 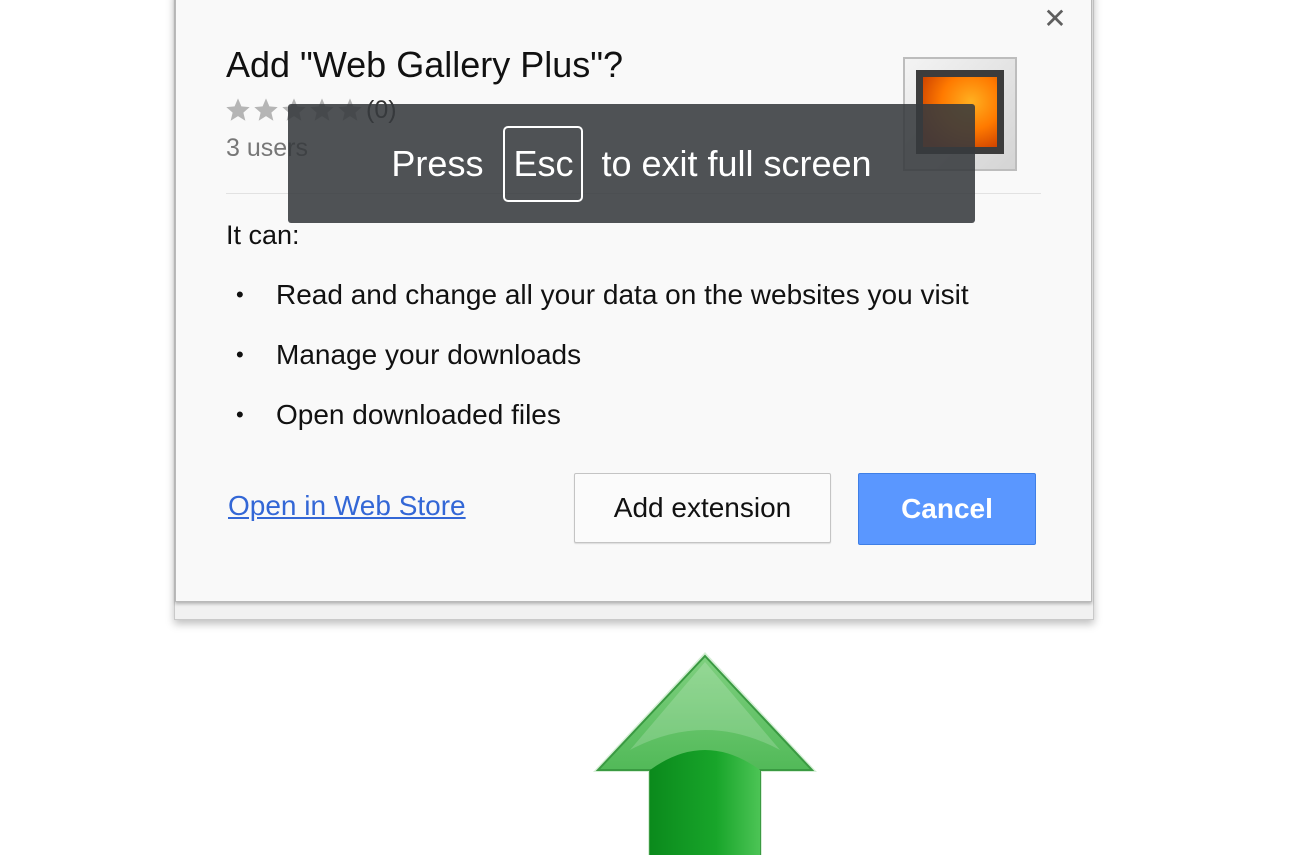 I want to click on fullscreen-notice-suffix: to exit full screen, so click(x=736, y=163).